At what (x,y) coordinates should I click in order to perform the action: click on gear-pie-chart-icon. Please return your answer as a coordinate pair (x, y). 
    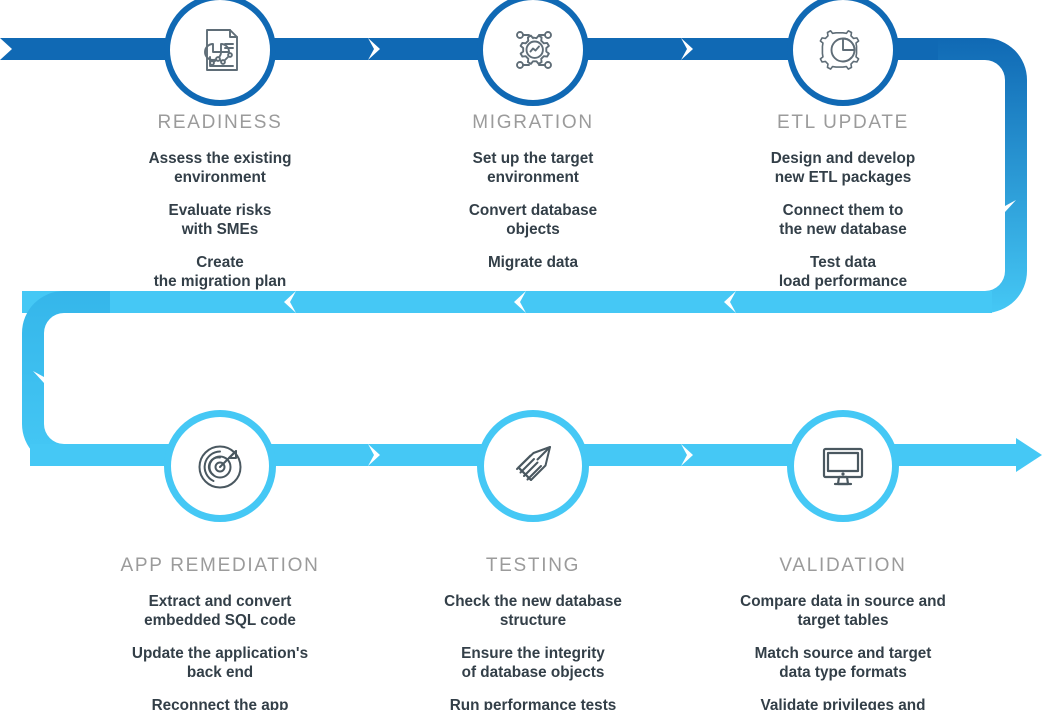
    Looking at the image, I should click on (839, 49).